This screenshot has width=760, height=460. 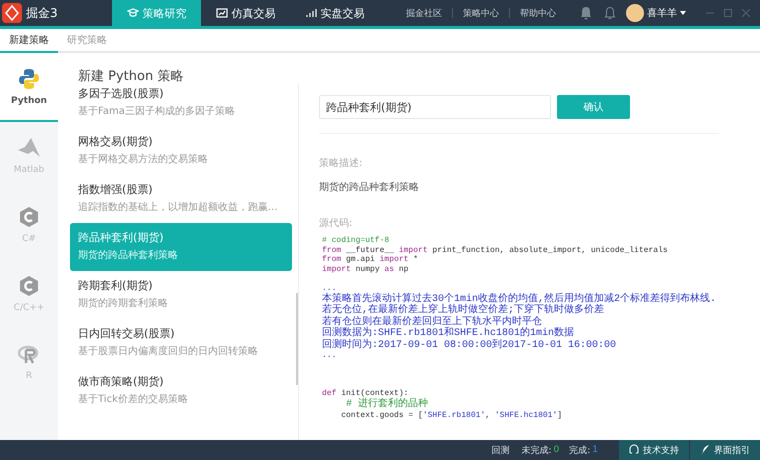 What do you see at coordinates (181, 151) in the screenshot?
I see `template-item: 网格交易(期货) 基于网格交易方法的交易策略` at bounding box center [181, 151].